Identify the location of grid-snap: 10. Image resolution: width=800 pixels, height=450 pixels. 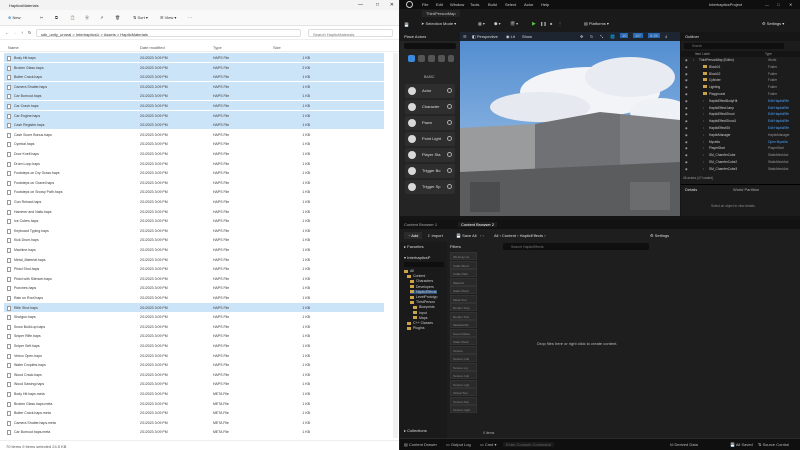
(624, 35).